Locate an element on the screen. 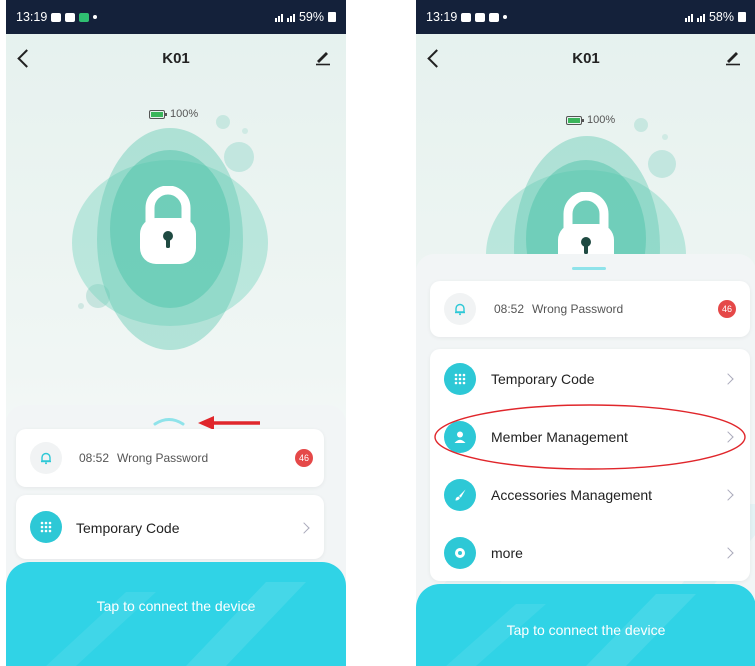 The height and width of the screenshot is (666, 755). red-ellipse-annotation is located at coordinates (590, 437).